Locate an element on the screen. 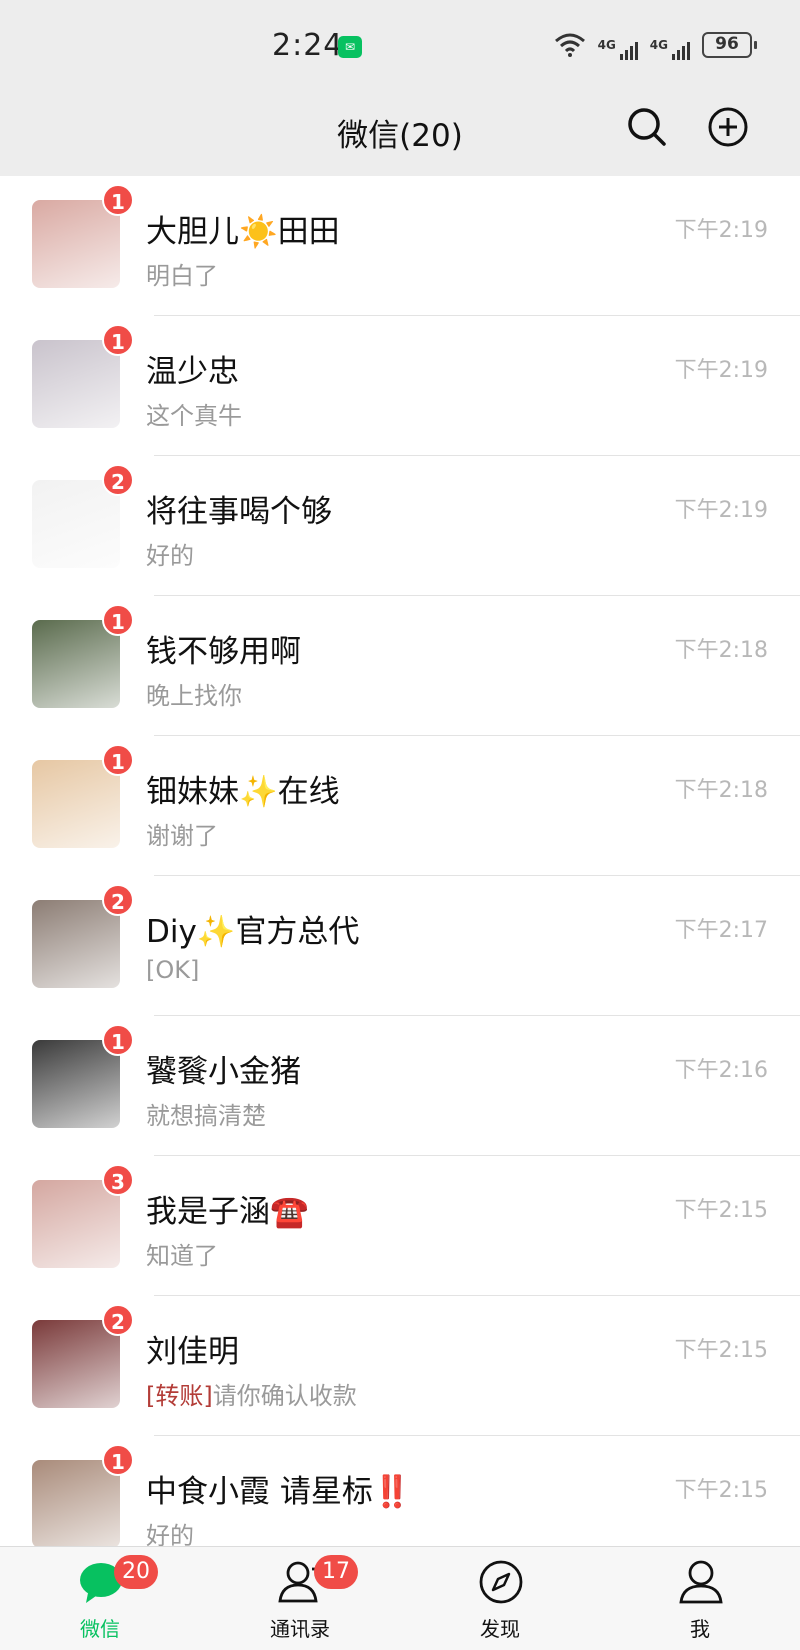 The width and height of the screenshot is (800, 1650). chat-last-message: 知道了 is located at coordinates (182, 1253).